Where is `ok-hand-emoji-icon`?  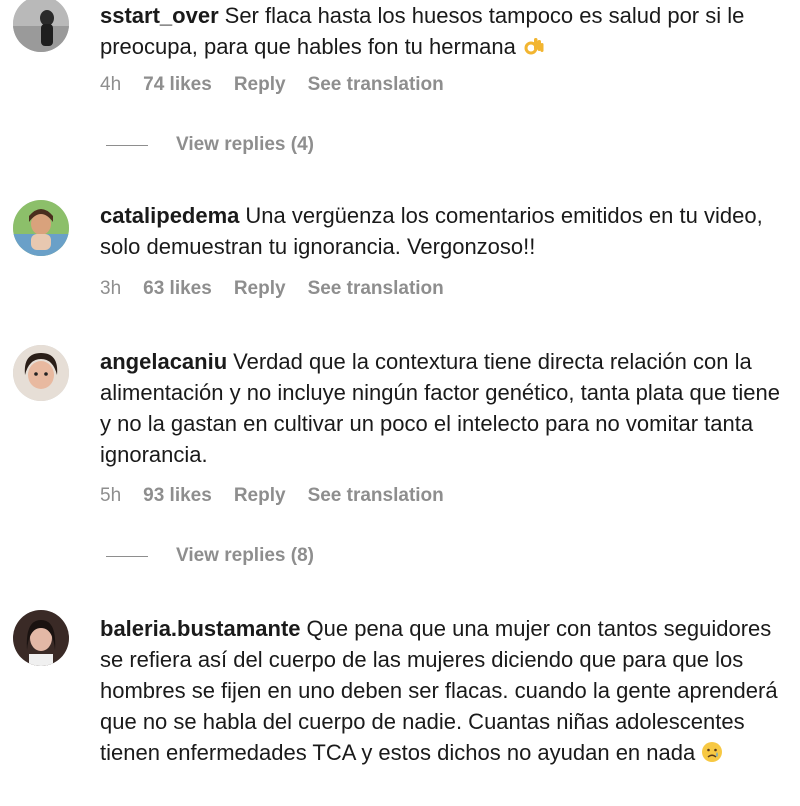
ok-hand-emoji-icon is located at coordinates (534, 46).